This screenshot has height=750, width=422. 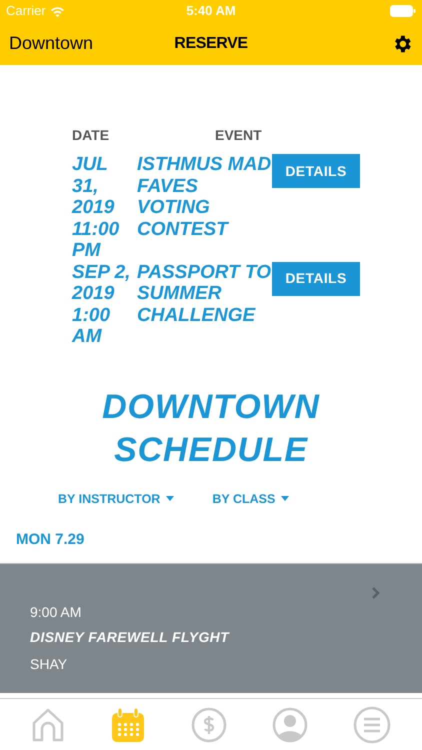 I want to click on instructor-name: SHAY, so click(x=49, y=664).